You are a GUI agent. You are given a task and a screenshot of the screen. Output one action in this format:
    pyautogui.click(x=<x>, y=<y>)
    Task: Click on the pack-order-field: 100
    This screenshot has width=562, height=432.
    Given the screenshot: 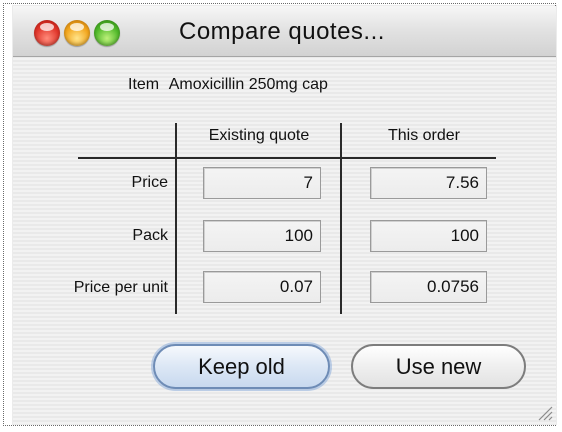 What is the action you would take?
    pyautogui.click(x=428, y=236)
    